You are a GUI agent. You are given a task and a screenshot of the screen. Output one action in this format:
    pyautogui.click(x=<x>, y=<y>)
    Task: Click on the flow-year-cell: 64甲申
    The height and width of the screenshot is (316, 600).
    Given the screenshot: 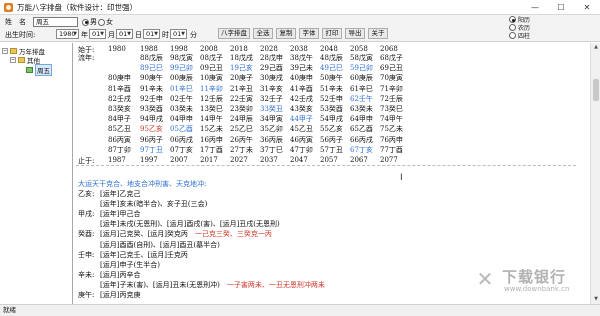 What is the action you would take?
    pyautogui.click(x=361, y=119)
    